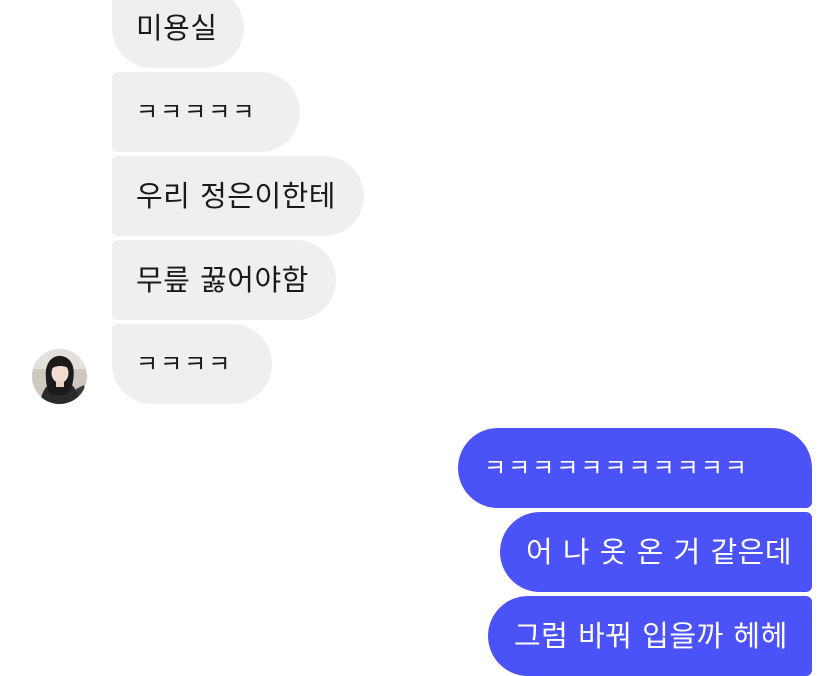 The width and height of the screenshot is (828, 676). What do you see at coordinates (659, 551) in the screenshot?
I see `message-text: 어 나 옷 온 거 같은데` at bounding box center [659, 551].